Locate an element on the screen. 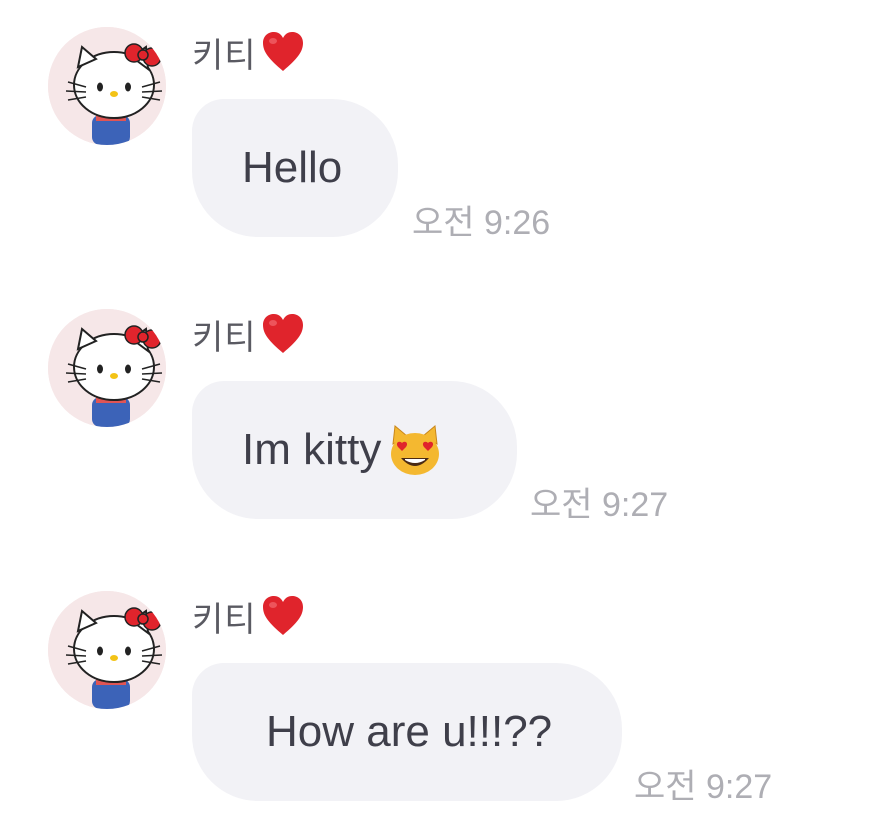 This screenshot has height=840, width=887. message-timestamp: 오전 9:26 is located at coordinates (481, 223).